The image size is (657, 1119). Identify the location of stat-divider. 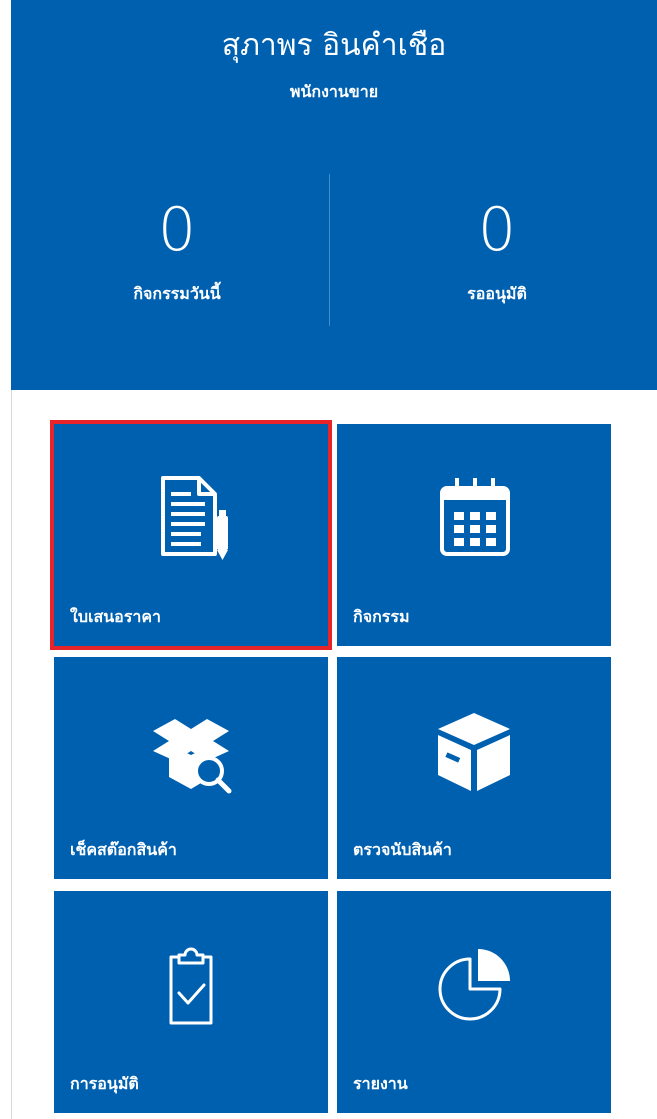
(329, 250).